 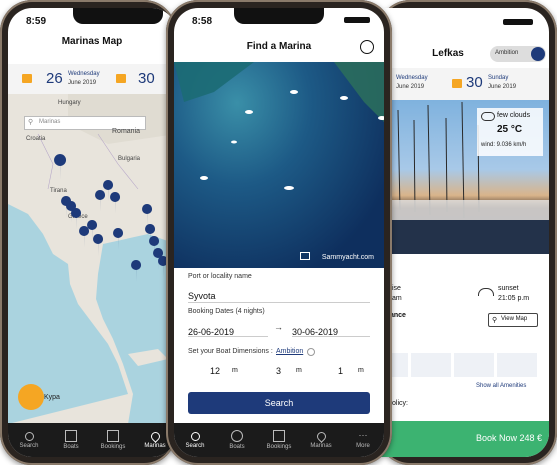 What do you see at coordinates (279, 16) in the screenshot?
I see `notch` at bounding box center [279, 16].